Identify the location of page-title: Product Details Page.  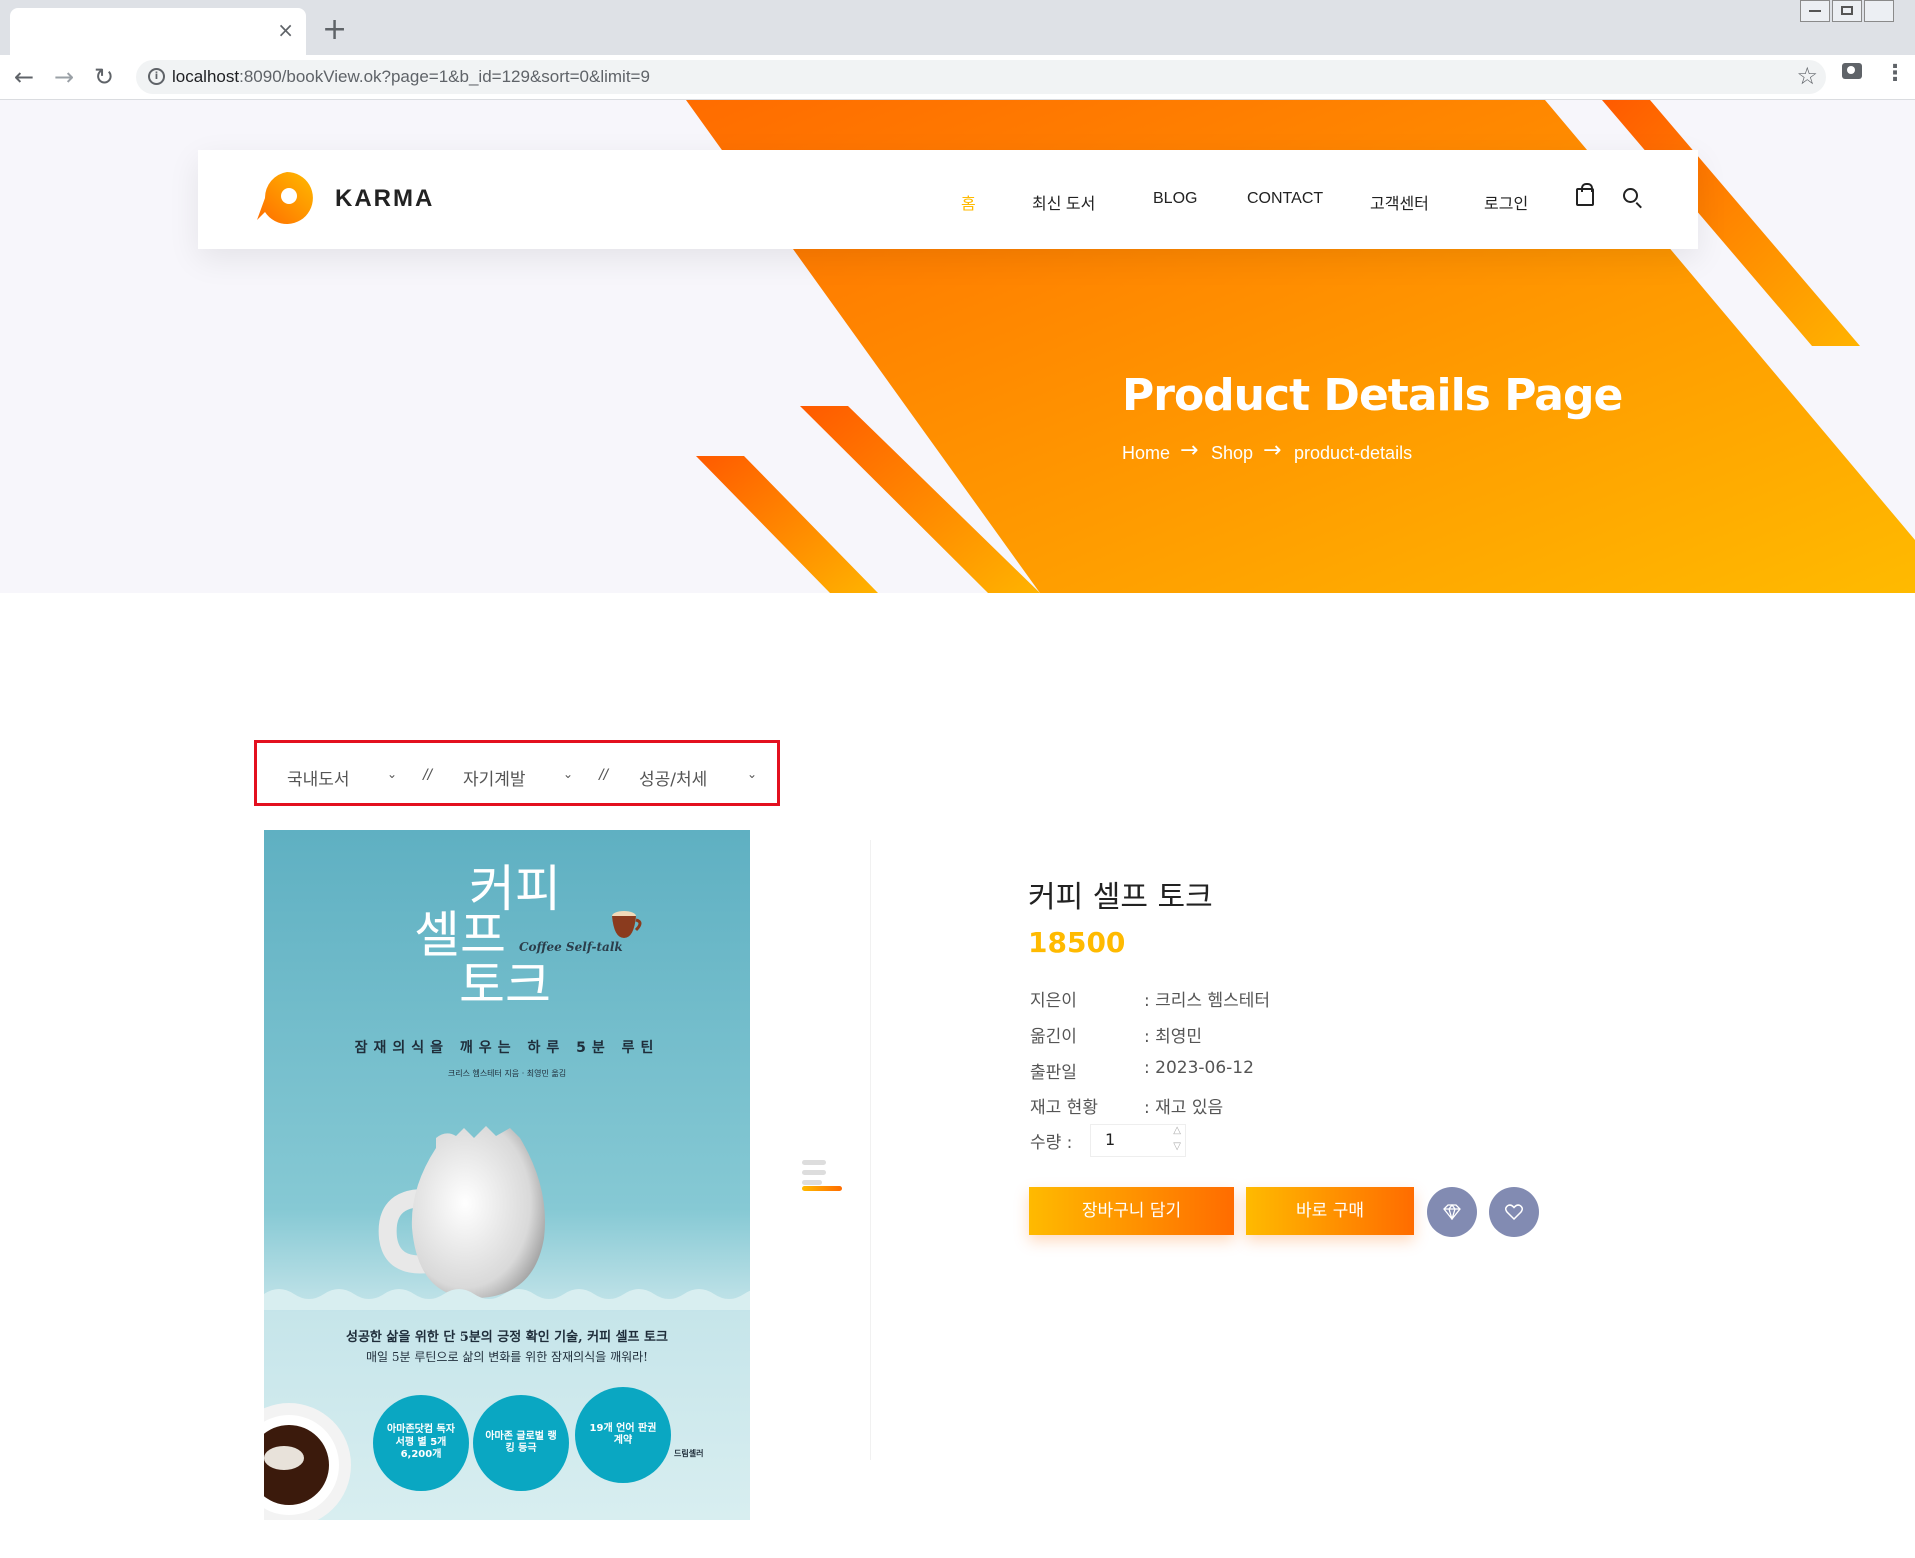
(1372, 395).